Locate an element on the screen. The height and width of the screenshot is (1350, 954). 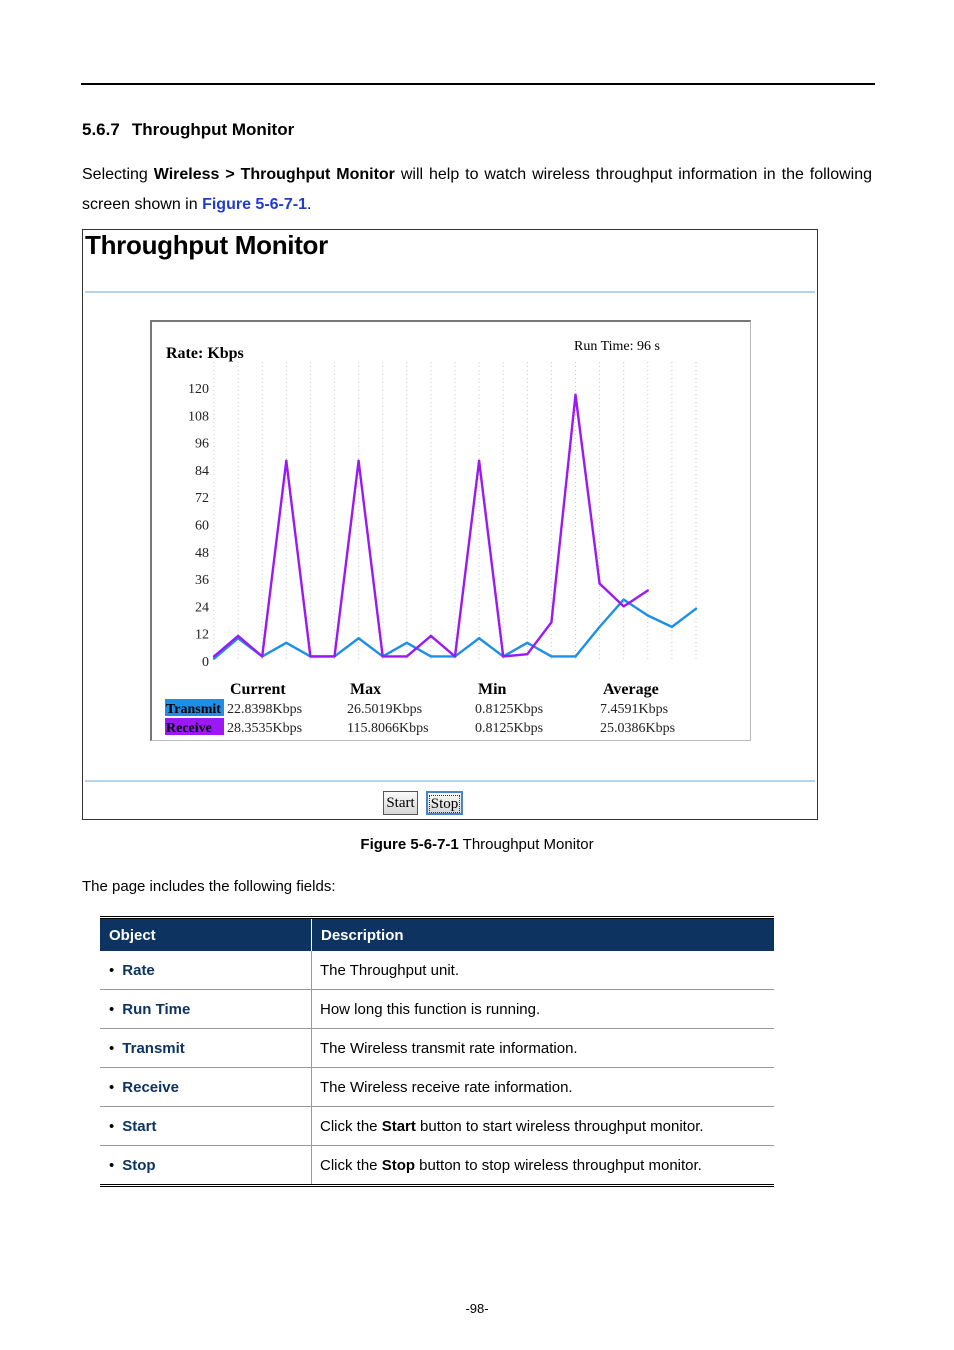
stats-header: Average is located at coordinates (631, 689).